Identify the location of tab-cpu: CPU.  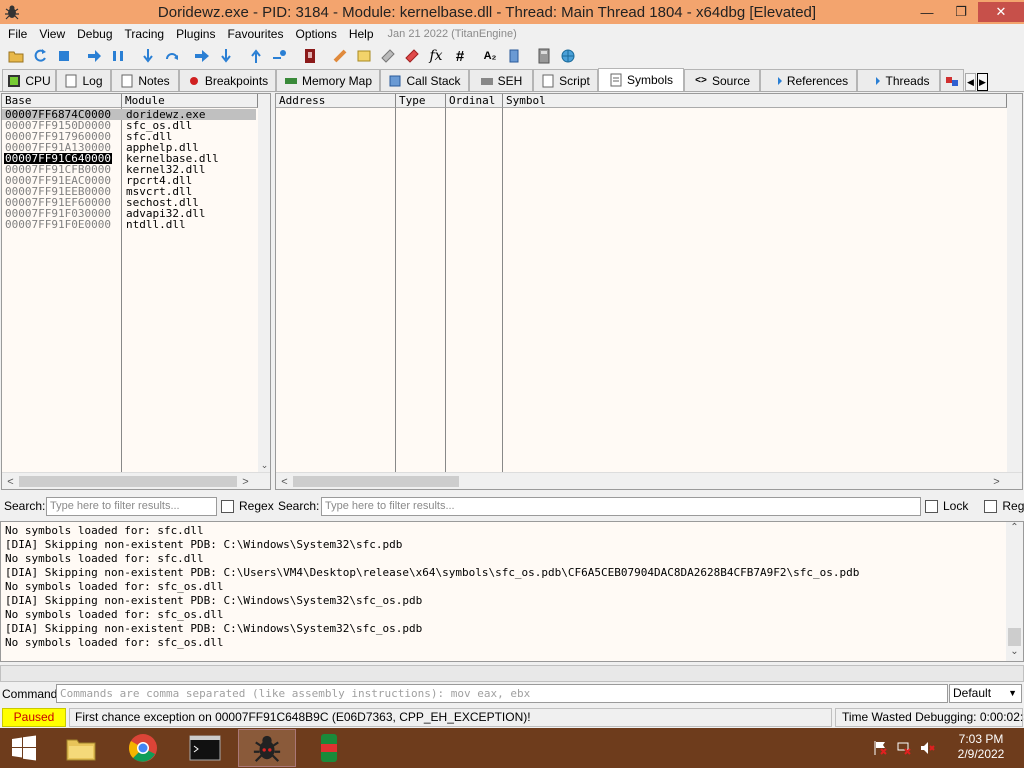
(29, 80).